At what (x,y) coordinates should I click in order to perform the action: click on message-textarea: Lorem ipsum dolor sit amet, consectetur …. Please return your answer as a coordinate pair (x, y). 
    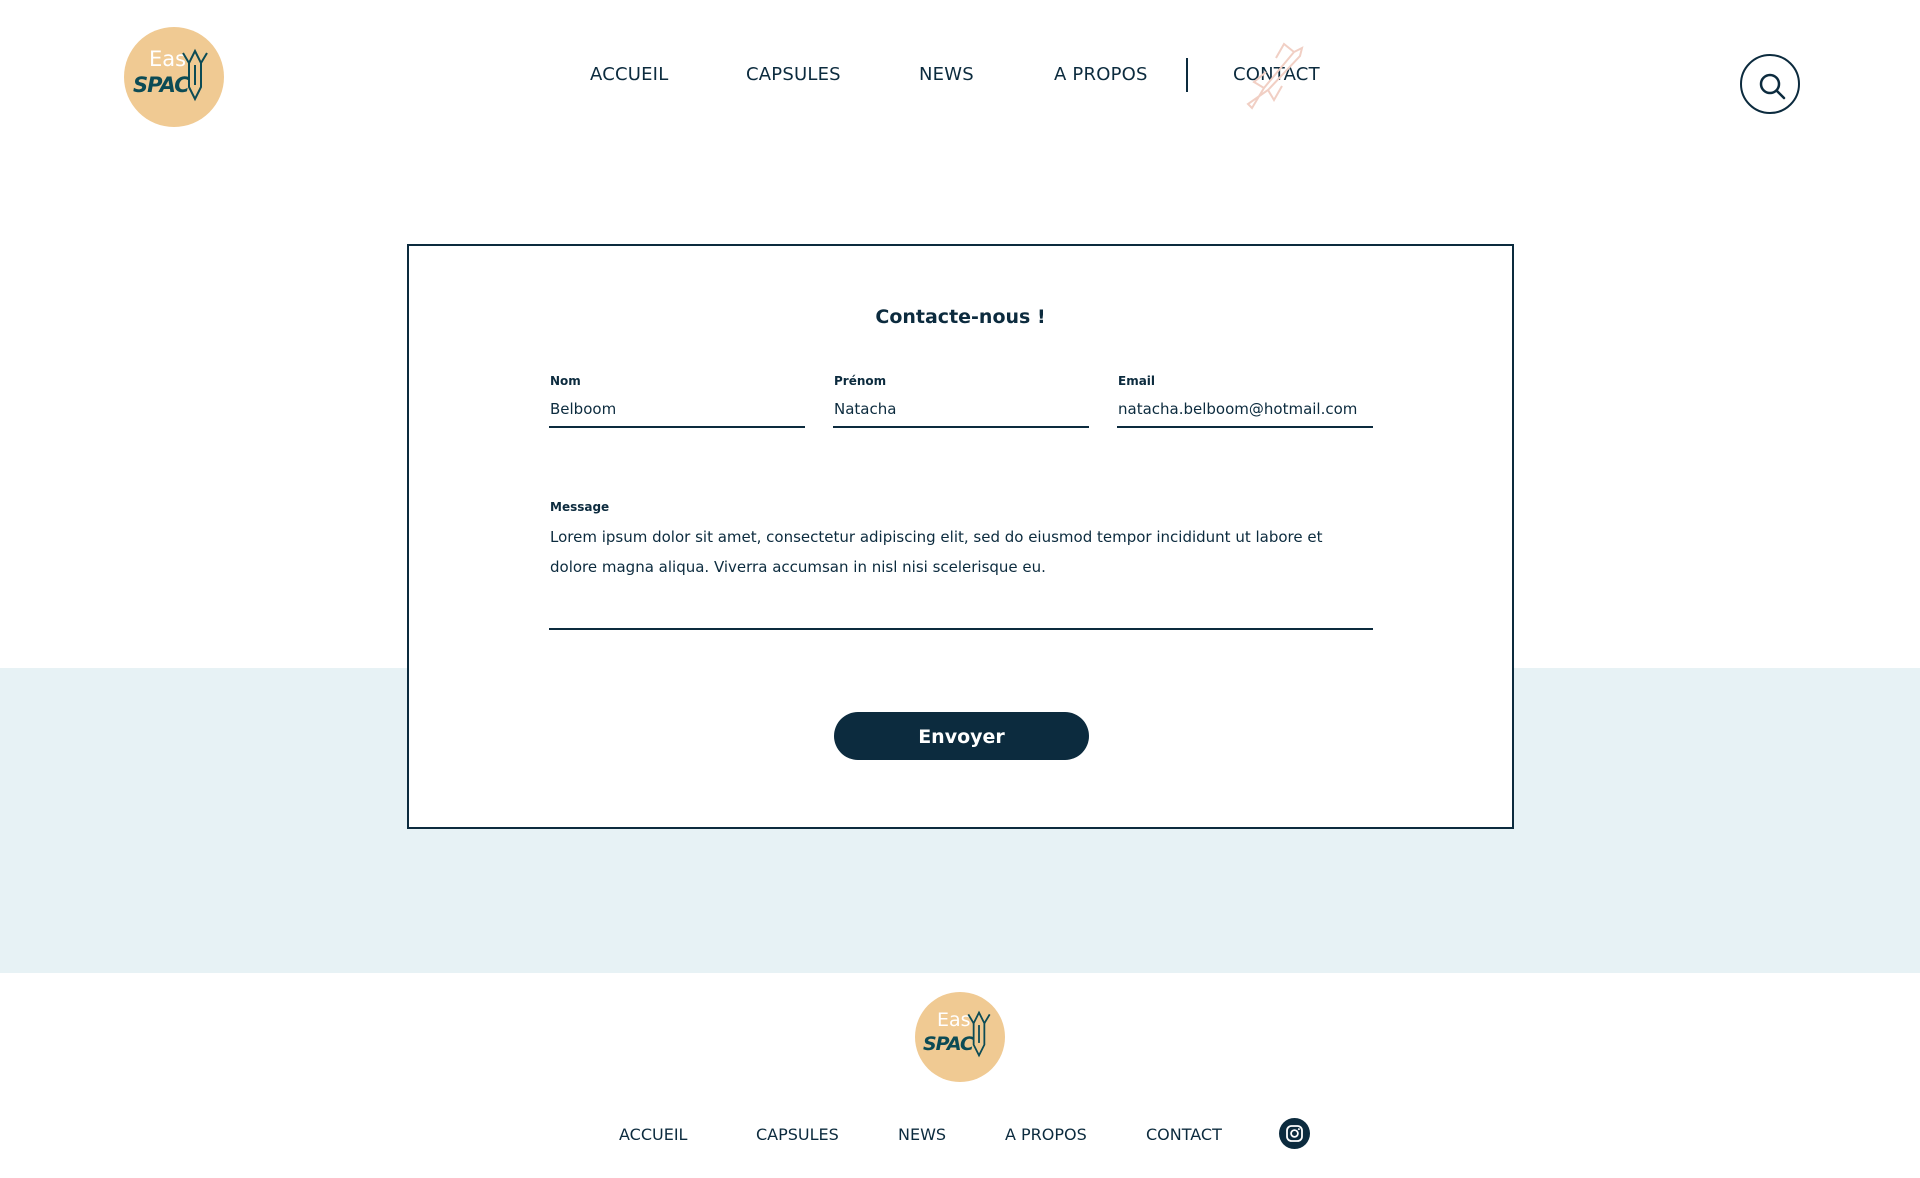
    Looking at the image, I should click on (961, 575).